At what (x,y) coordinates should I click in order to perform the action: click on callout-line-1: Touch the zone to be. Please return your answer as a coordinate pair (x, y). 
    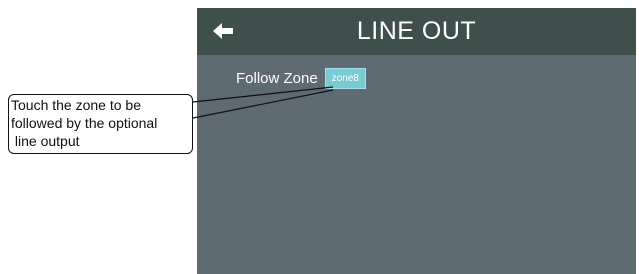
    Looking at the image, I should click on (76, 105).